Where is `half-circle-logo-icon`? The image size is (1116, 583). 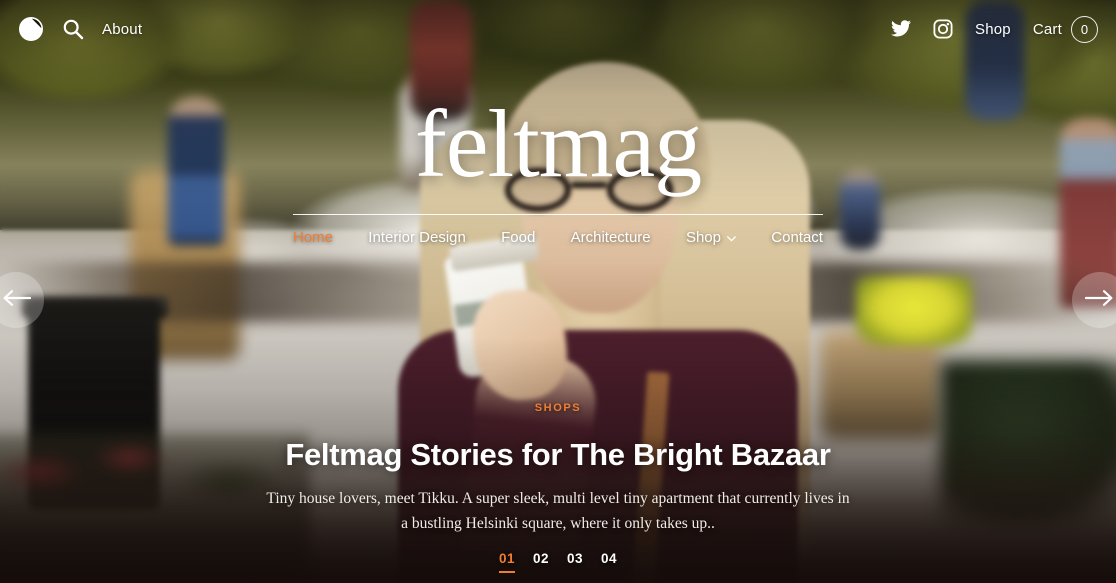 half-circle-logo-icon is located at coordinates (31, 29).